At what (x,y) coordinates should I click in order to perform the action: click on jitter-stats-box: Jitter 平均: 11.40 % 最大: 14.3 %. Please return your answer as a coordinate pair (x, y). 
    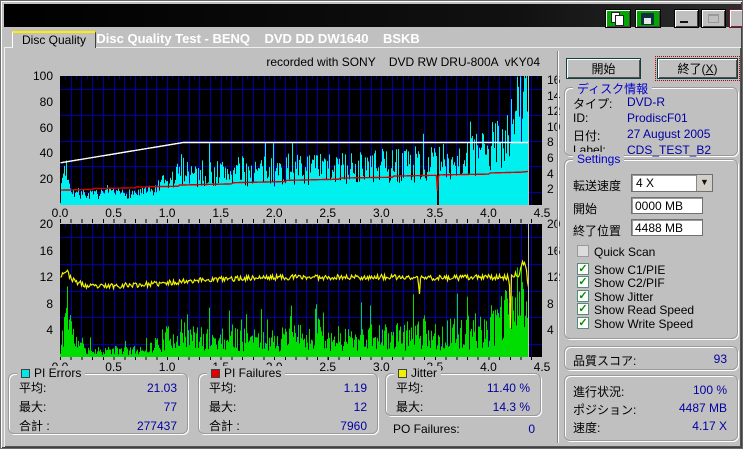
    Looking at the image, I should click on (463, 391).